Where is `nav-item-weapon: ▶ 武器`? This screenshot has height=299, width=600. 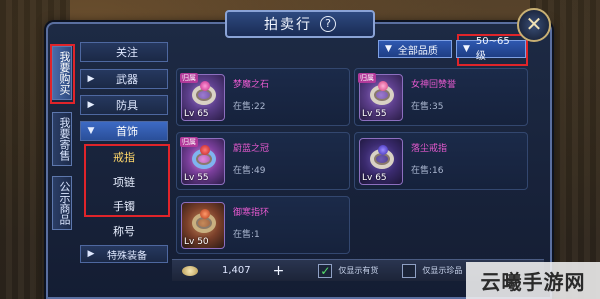
nav-item-weapon: ▶ 武器 is located at coordinates (124, 79).